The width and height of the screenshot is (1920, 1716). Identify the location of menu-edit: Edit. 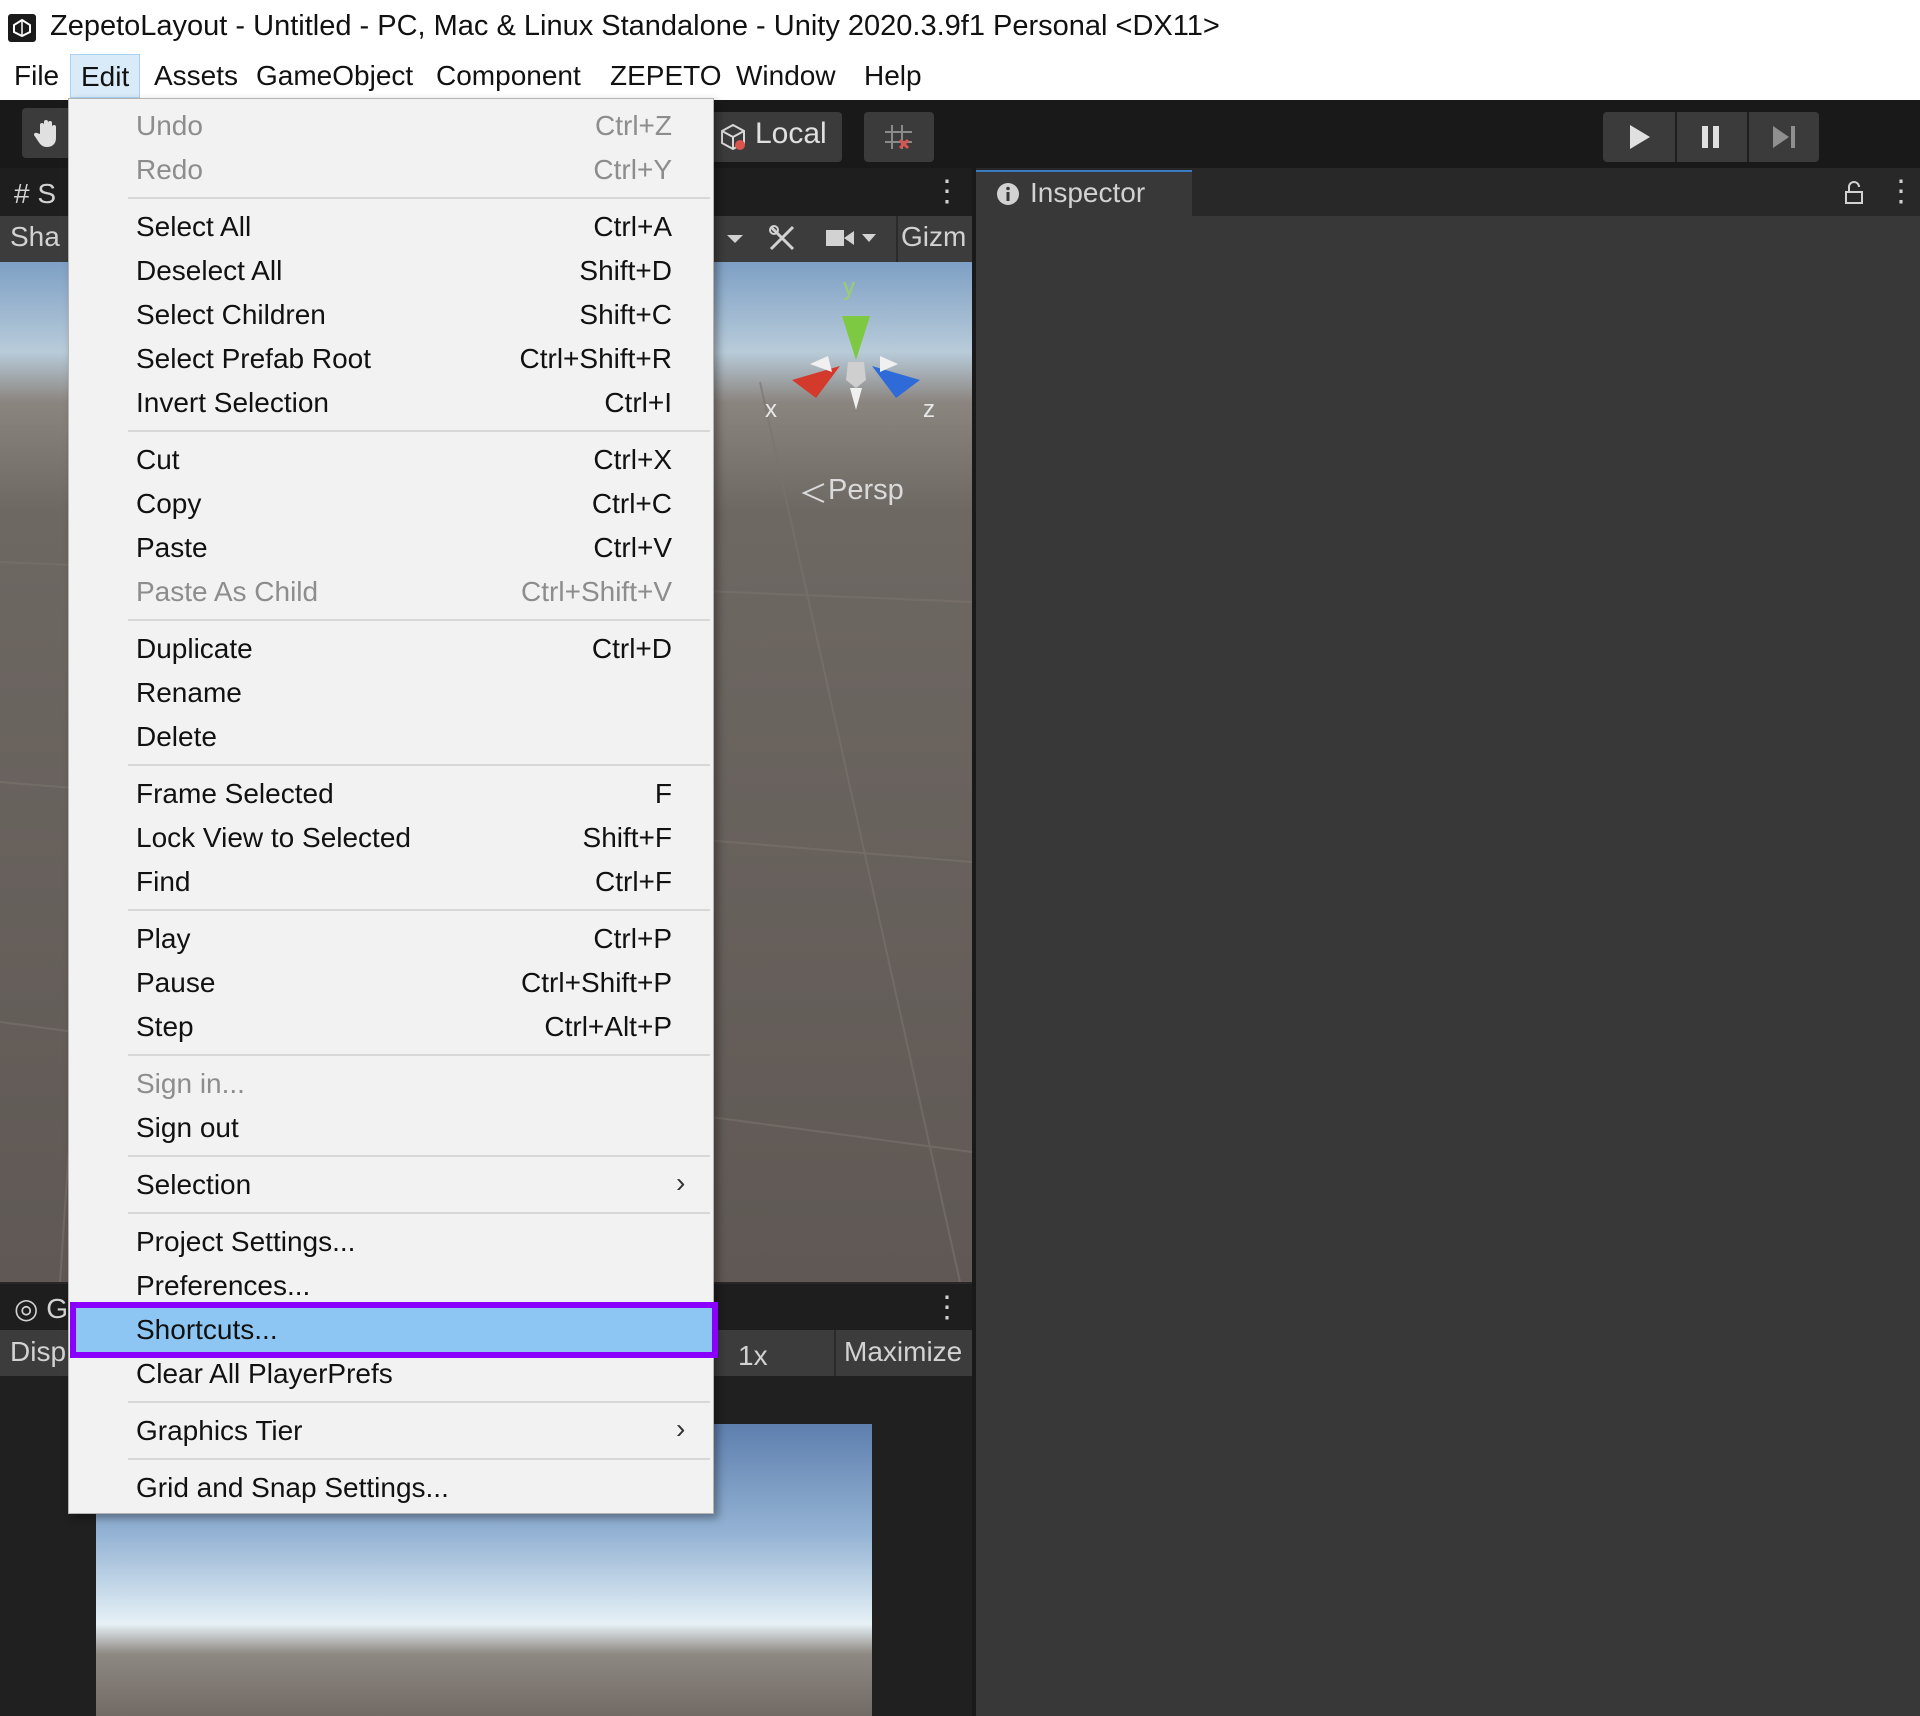
(105, 76).